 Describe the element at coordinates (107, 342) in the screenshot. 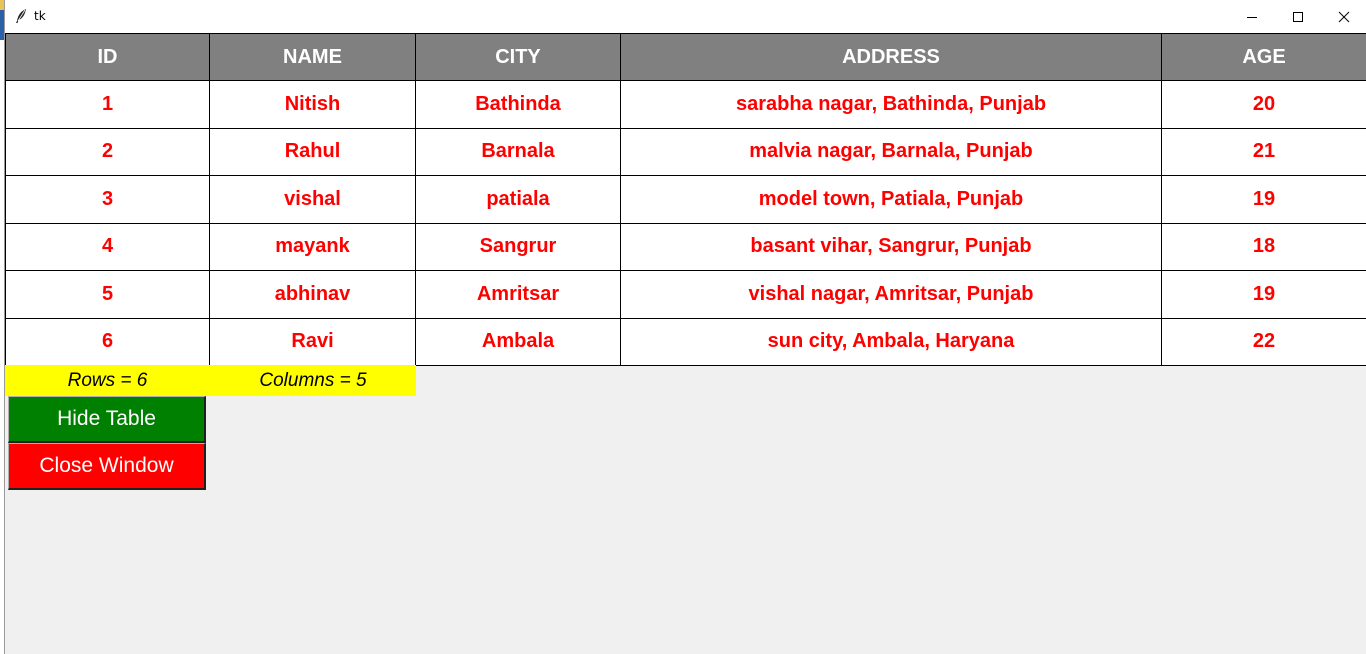

I see `table-cell-id: 6` at that location.